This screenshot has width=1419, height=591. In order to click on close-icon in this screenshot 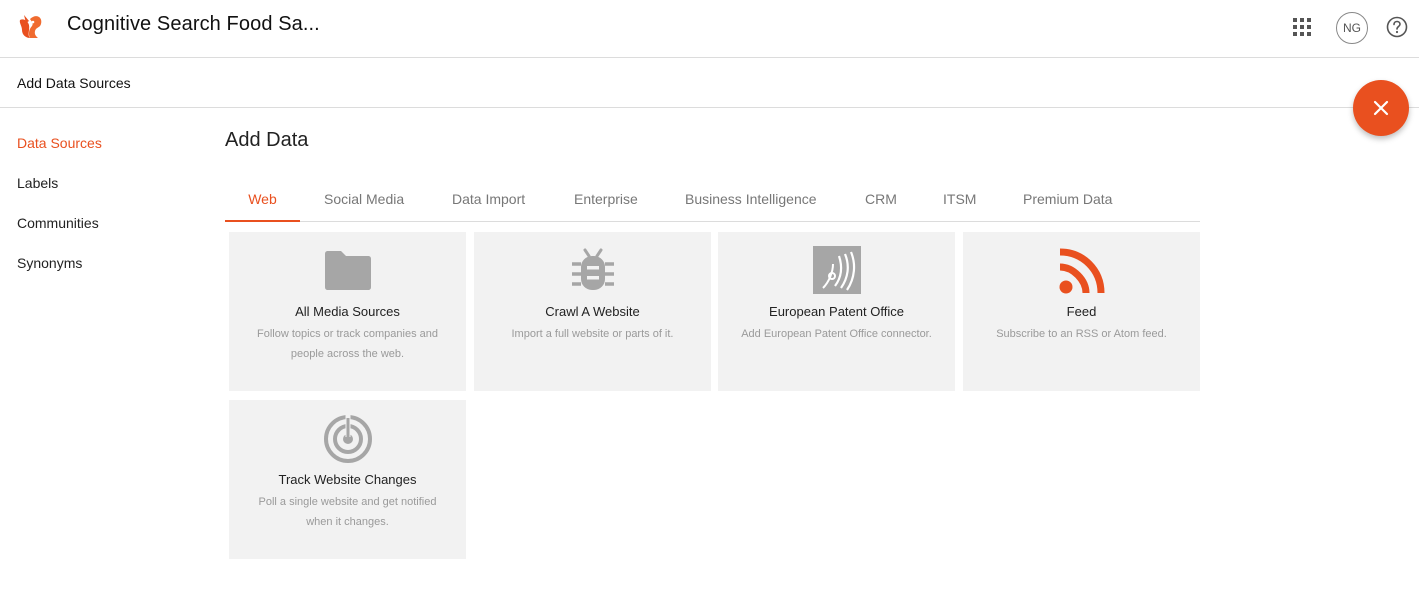, I will do `click(1381, 108)`.